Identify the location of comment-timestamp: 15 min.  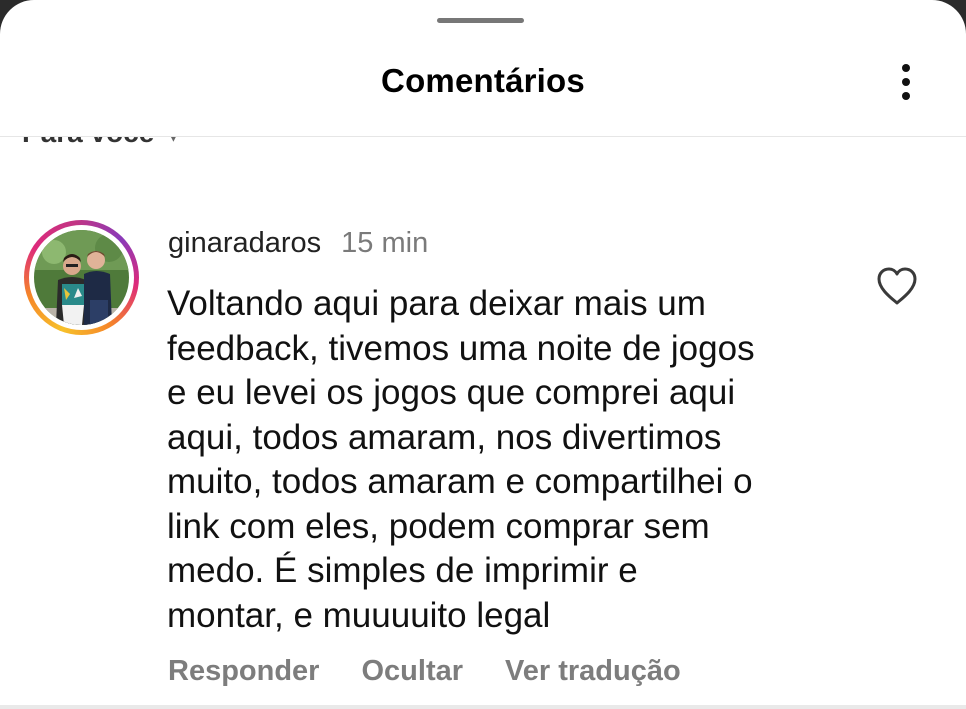
(385, 243).